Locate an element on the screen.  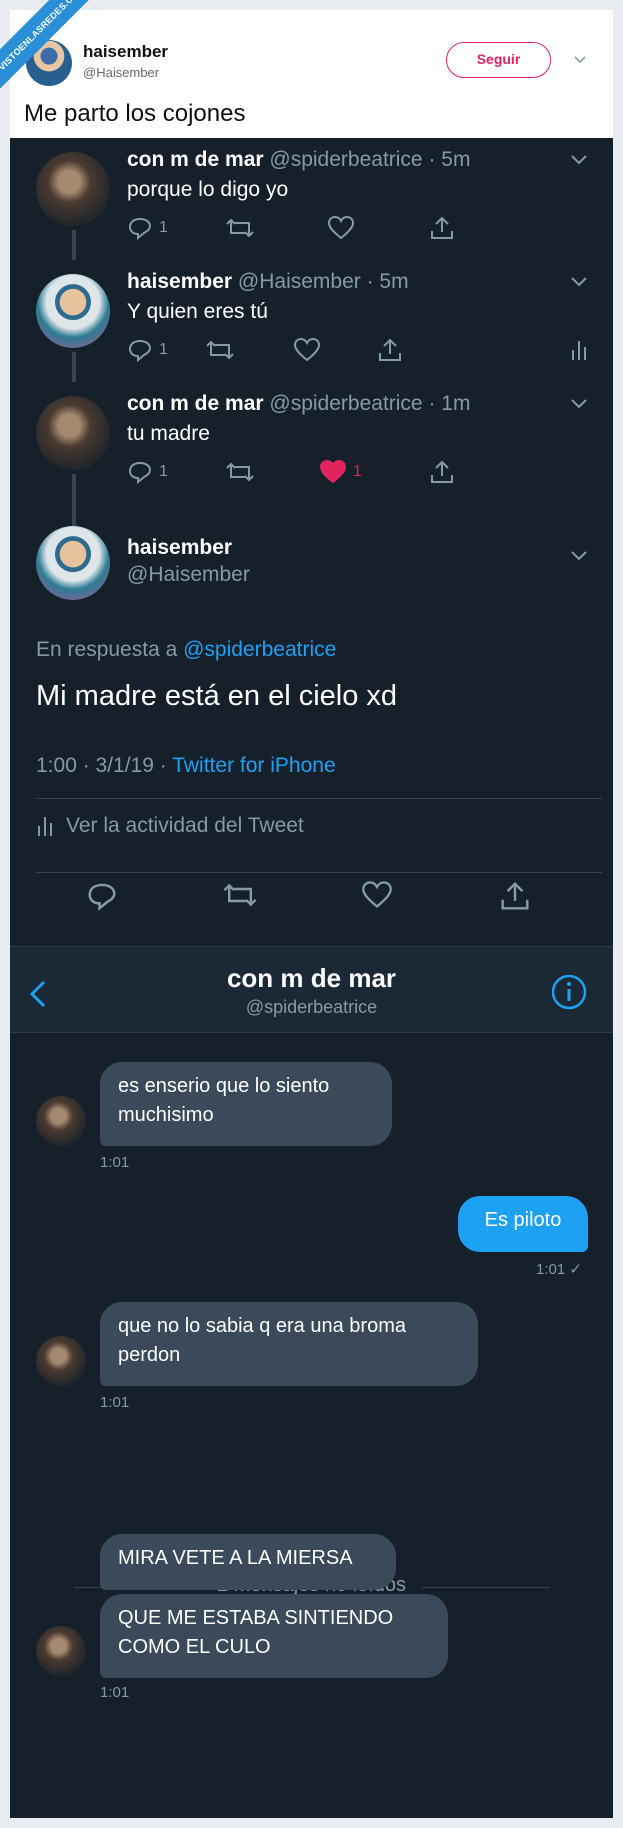
tweet-text: Me parto los cojones is located at coordinates (135, 113).